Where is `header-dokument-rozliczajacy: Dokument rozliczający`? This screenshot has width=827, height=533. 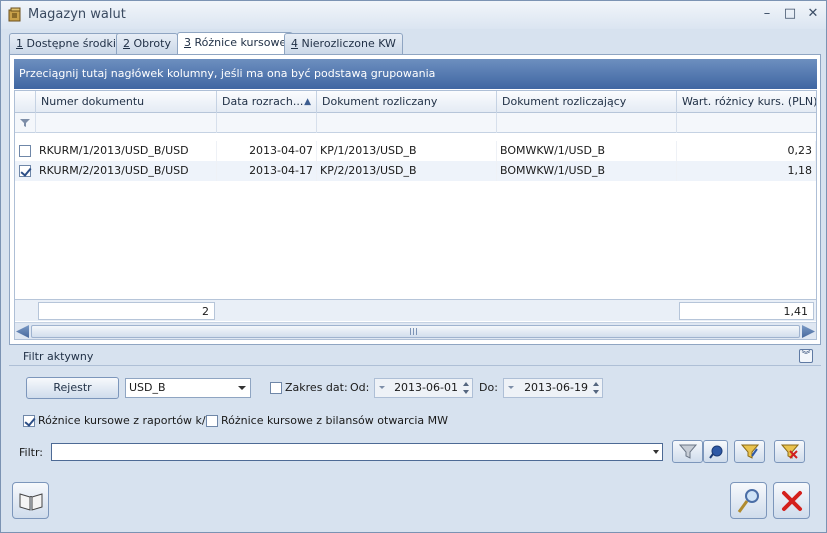 header-dokument-rozliczajacy: Dokument rozliczający is located at coordinates (587, 102).